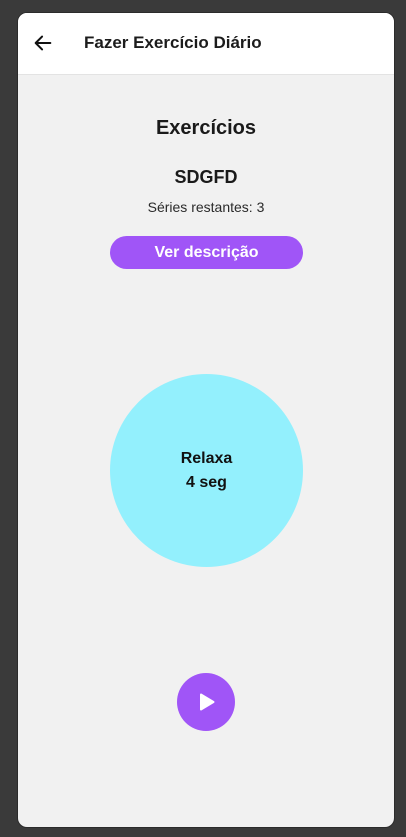 The image size is (406, 837). I want to click on page-title: Fazer Exercício Diário, so click(173, 42).